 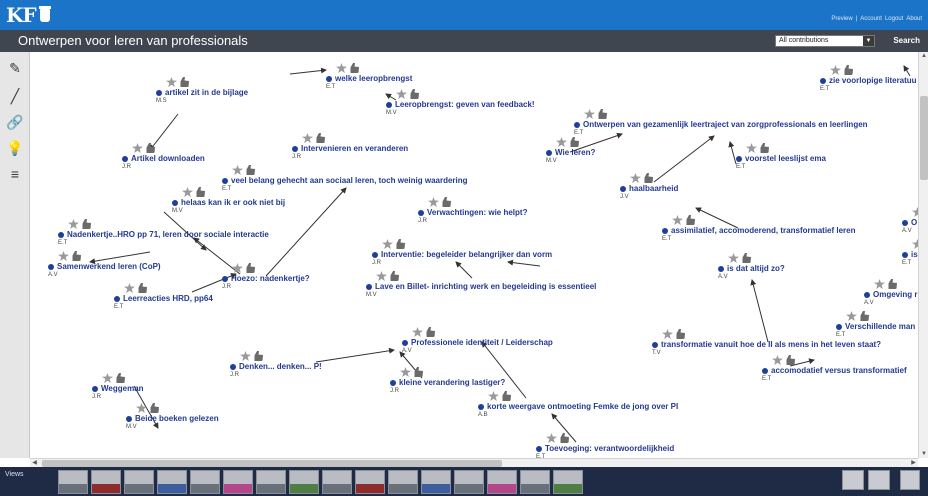 I want to click on note: Leerreacties HRD, pp64 E.T, so click(x=163, y=296).